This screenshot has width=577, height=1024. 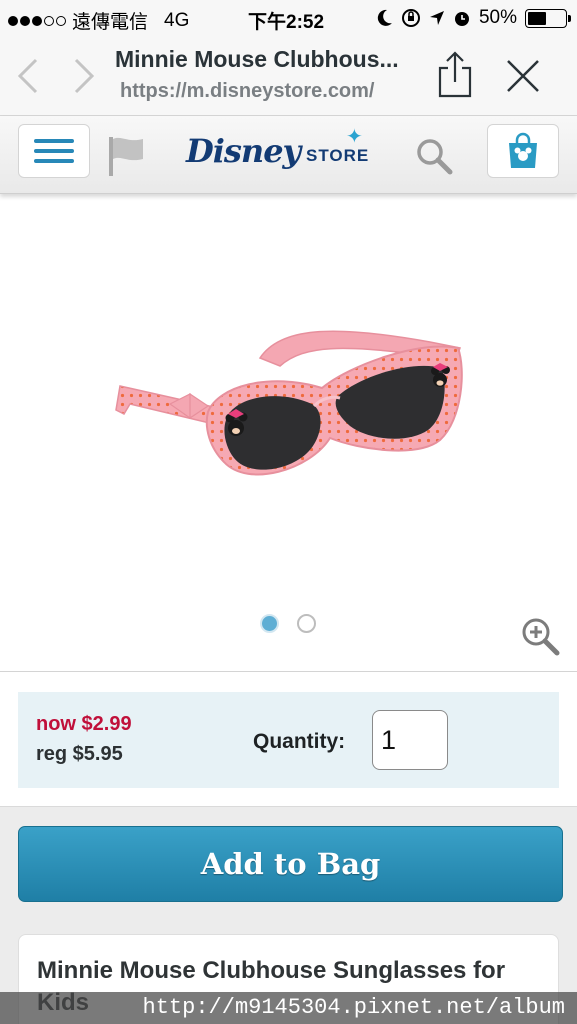 I want to click on status-left: 遠傳電信 4G, so click(x=98, y=20).